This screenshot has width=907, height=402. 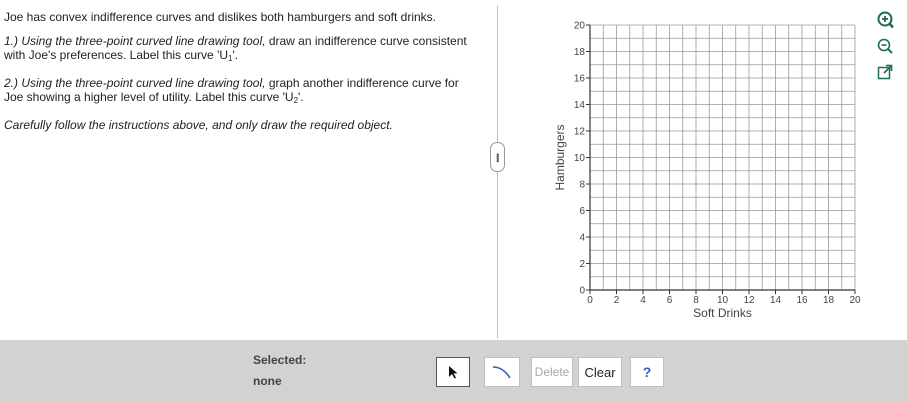 What do you see at coordinates (497, 172) in the screenshot?
I see `pane-divider` at bounding box center [497, 172].